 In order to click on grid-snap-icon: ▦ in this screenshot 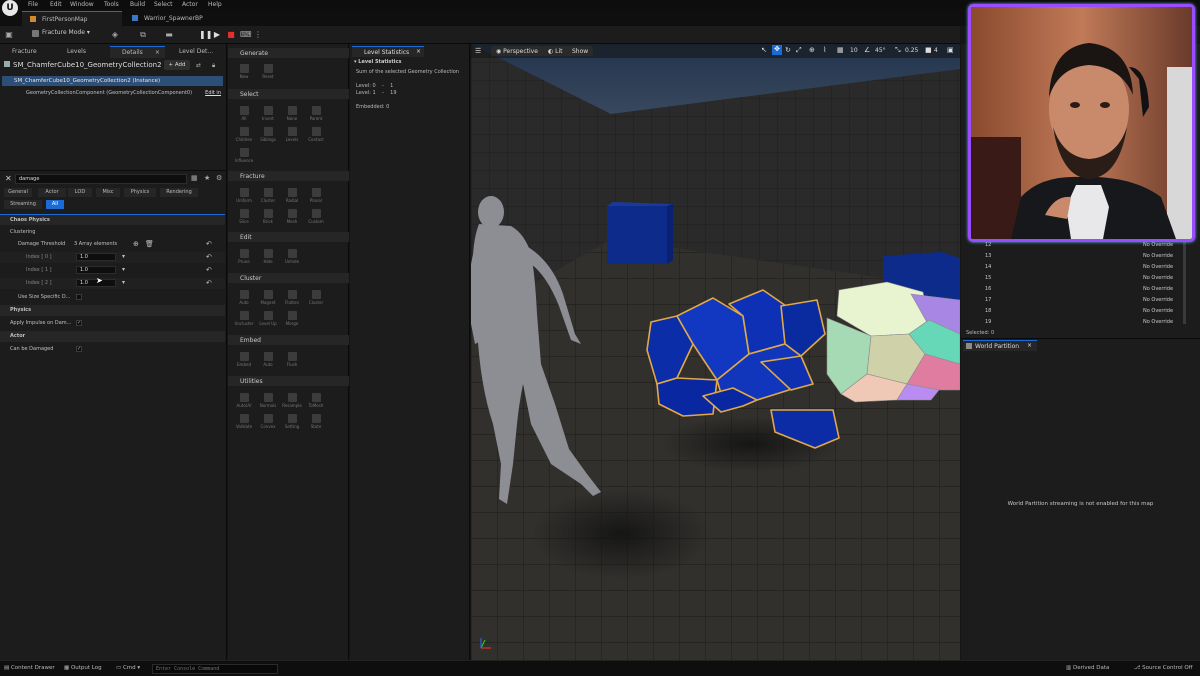, I will do `click(840, 50)`.